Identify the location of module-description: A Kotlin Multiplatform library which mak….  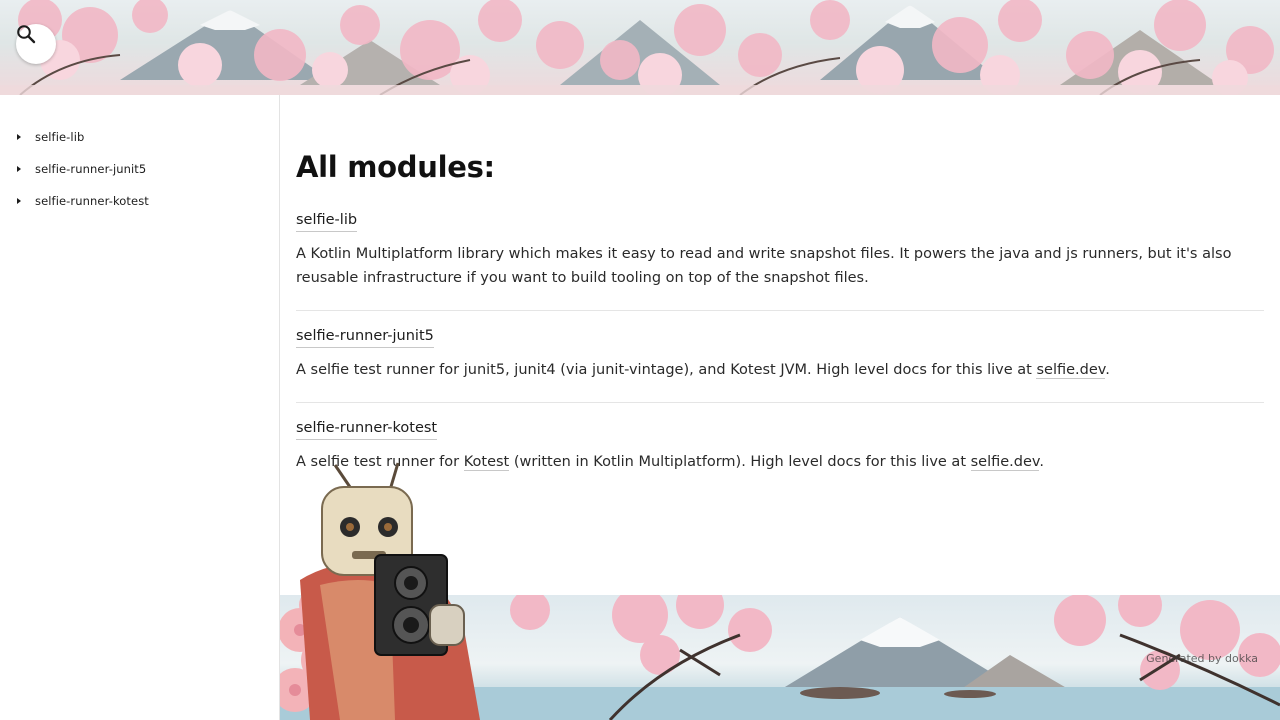
(764, 266).